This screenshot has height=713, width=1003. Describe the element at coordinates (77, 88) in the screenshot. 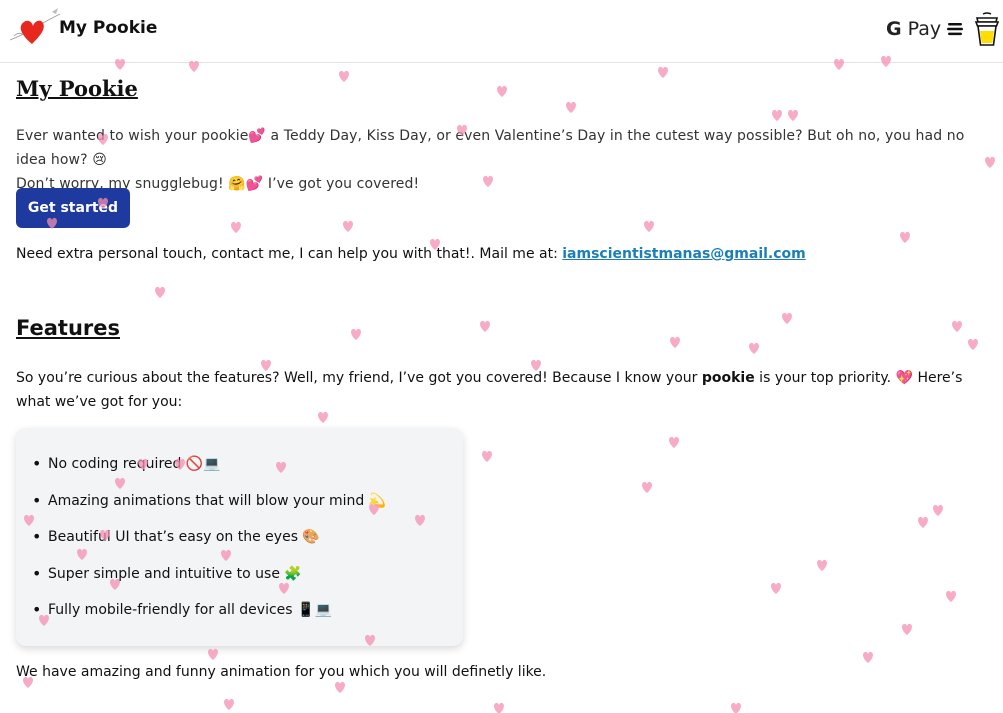

I see `page-title: My Pookie` at that location.